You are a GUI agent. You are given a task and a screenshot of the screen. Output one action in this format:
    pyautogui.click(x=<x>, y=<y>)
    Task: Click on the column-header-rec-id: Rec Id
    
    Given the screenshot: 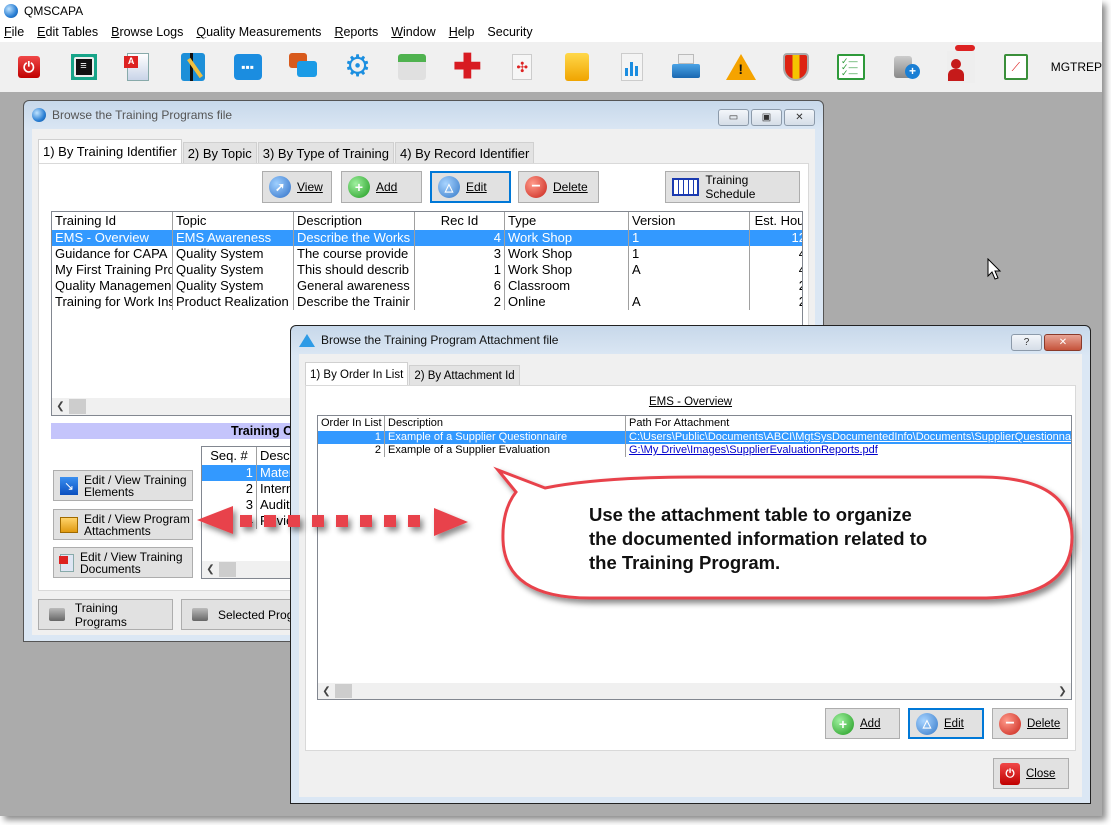 What is the action you would take?
    pyautogui.click(x=460, y=221)
    